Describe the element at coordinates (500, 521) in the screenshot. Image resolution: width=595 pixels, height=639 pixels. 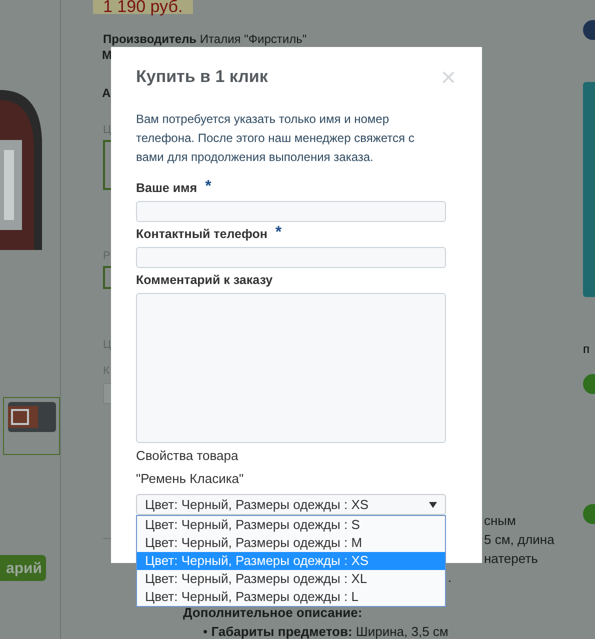
I see `description-text: сным` at that location.